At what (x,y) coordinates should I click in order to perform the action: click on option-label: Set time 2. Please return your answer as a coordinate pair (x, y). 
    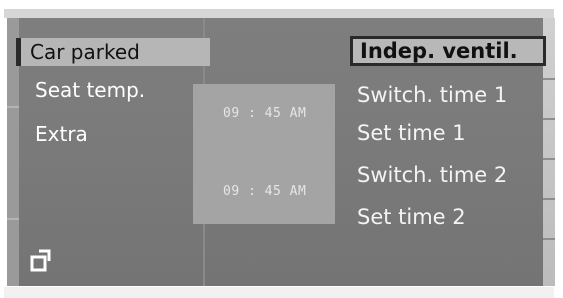
    Looking at the image, I should click on (411, 217).